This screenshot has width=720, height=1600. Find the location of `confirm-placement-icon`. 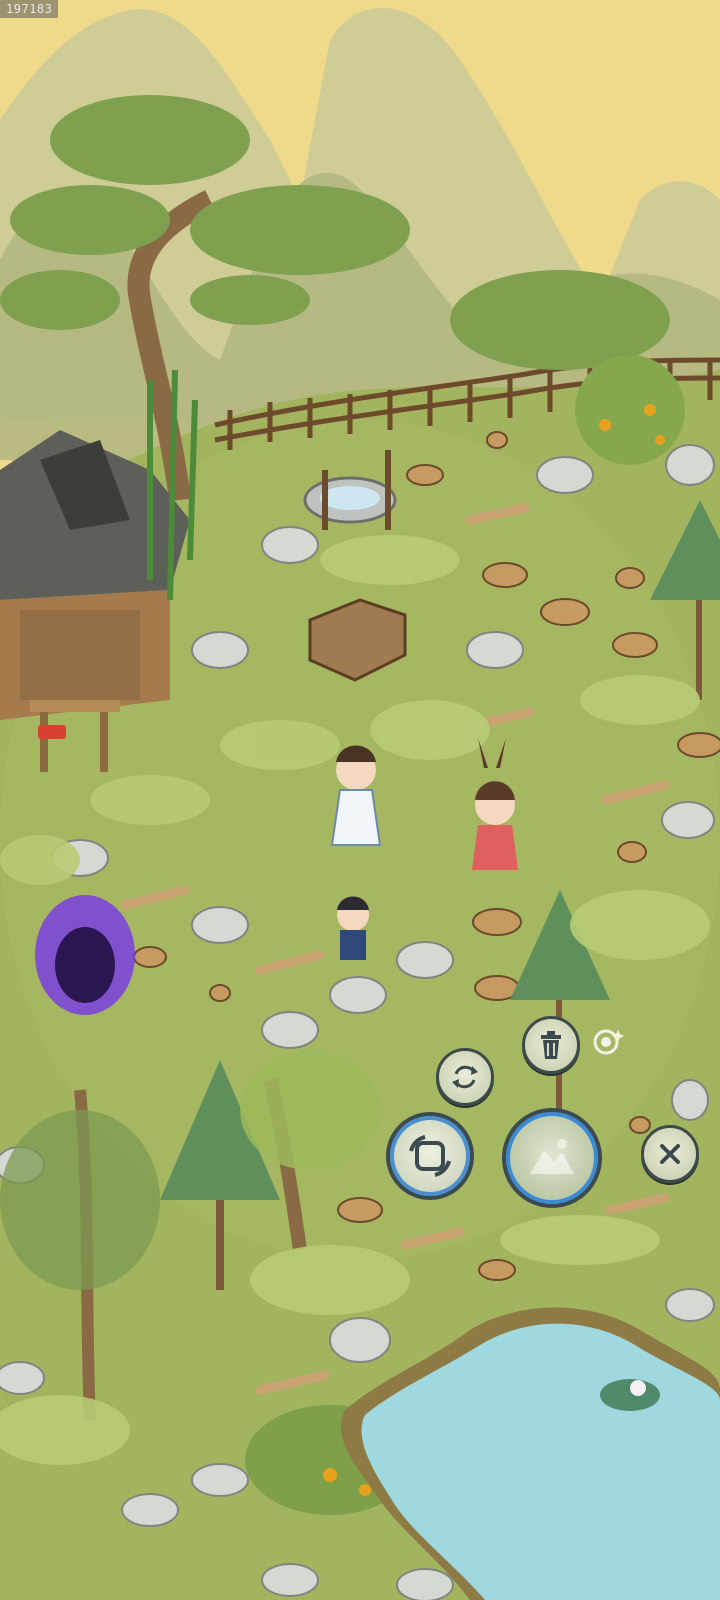

confirm-placement-icon is located at coordinates (552, 1156).